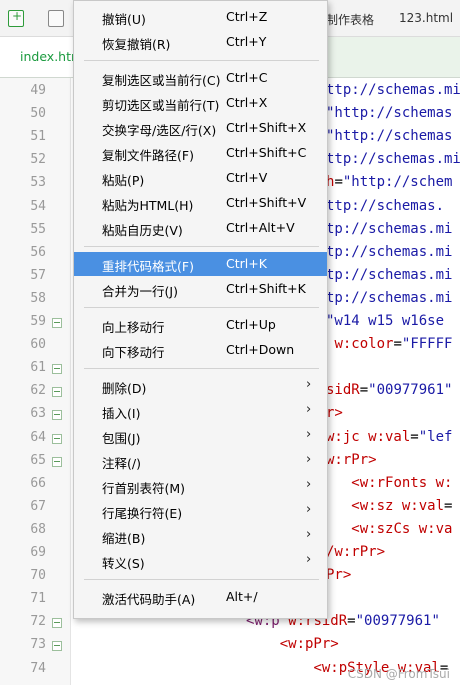 The height and width of the screenshot is (685, 460). I want to click on menu-item: 向上移动行 Ctrl+Up, so click(200, 325).